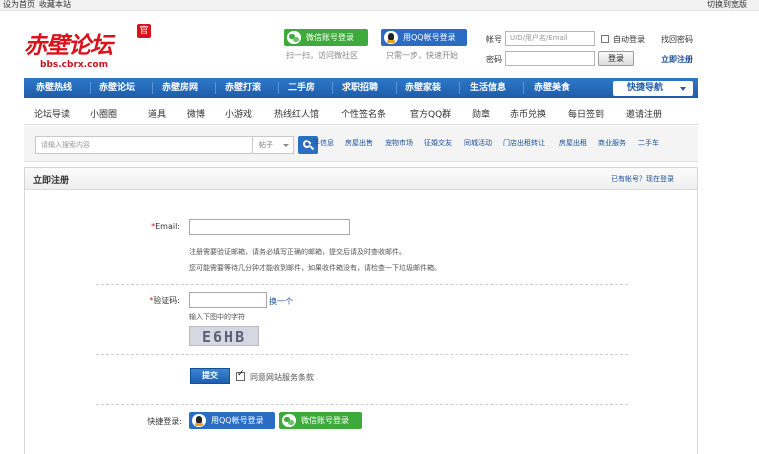 This screenshot has height=454, width=759. Describe the element at coordinates (144, 31) in the screenshot. I see `logo-seal: 官` at that location.